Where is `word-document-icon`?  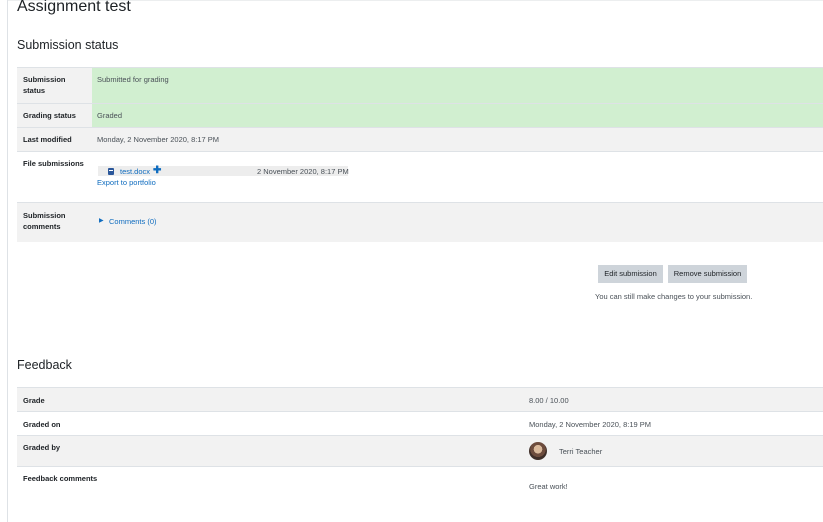 word-document-icon is located at coordinates (111, 171).